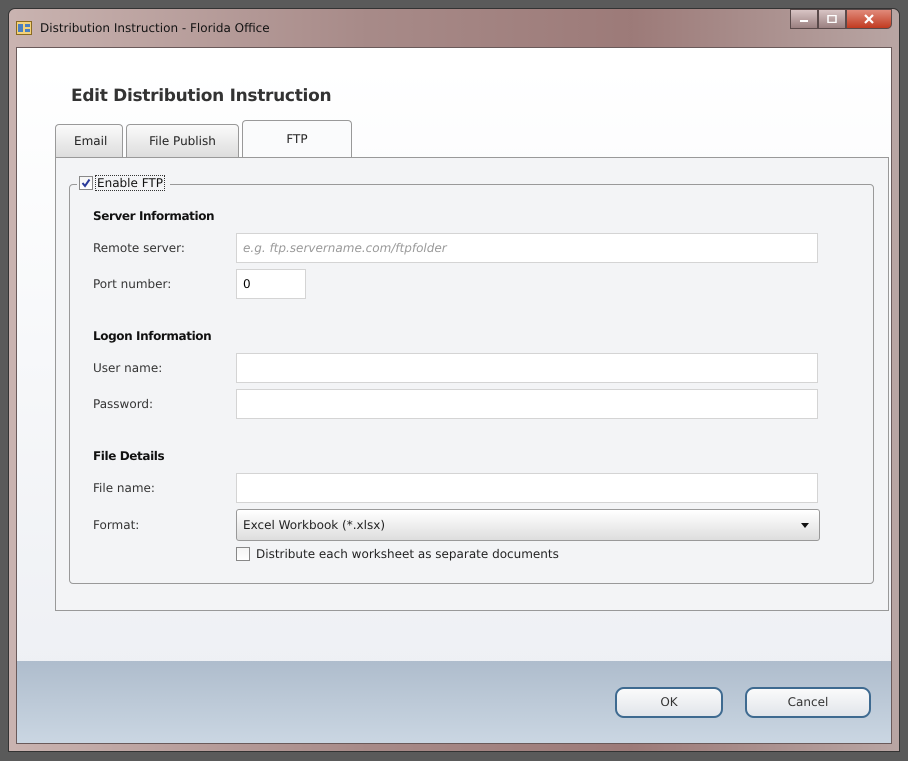 The height and width of the screenshot is (761, 908). Describe the element at coordinates (24, 28) in the screenshot. I see `app-icon` at that location.